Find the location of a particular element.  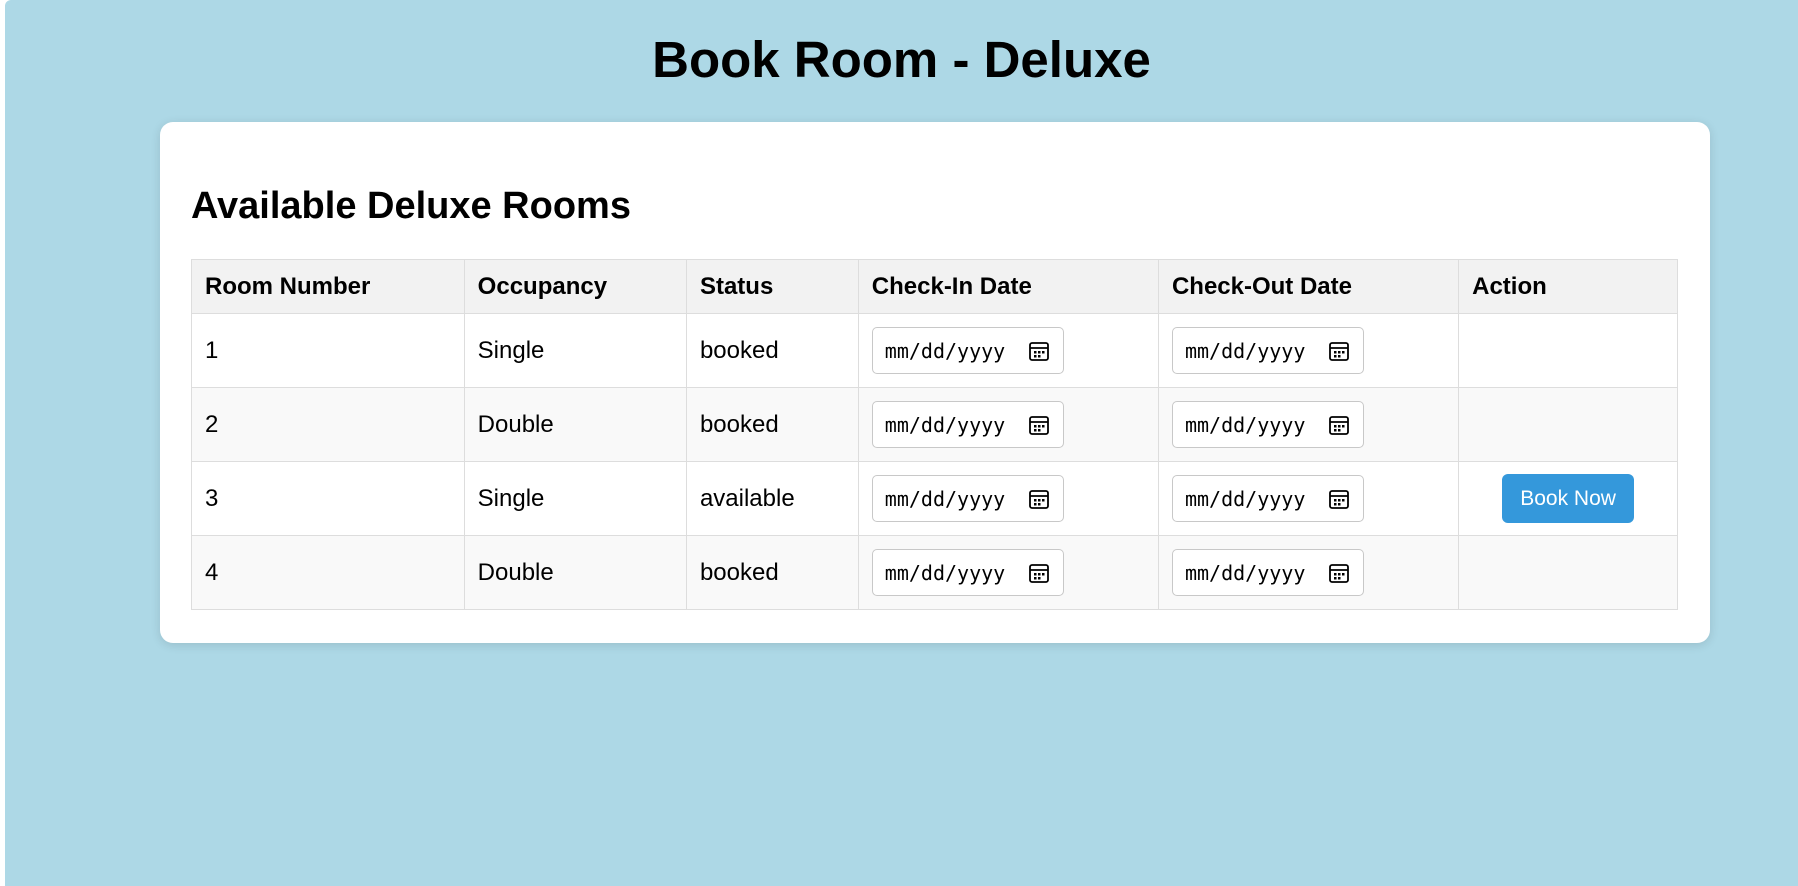

column-header-room-number: Room Number is located at coordinates (328, 286).